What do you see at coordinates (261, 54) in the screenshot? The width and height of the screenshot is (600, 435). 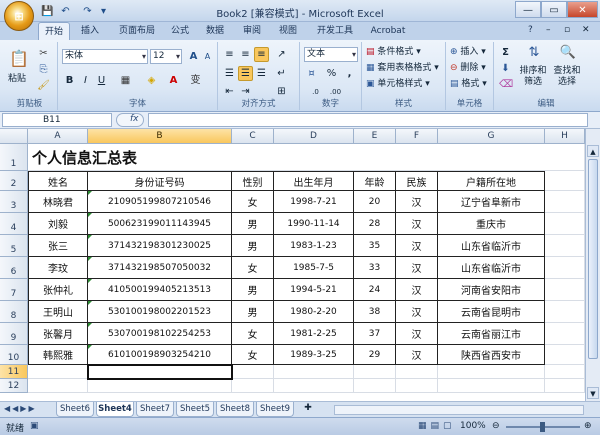 I see `align-bottom-icon: ≡` at bounding box center [261, 54].